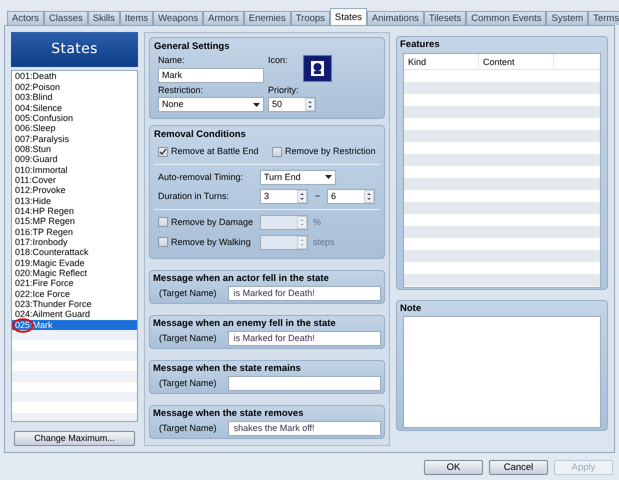  Describe the element at coordinates (395, 18) in the screenshot. I see `tab: Animations` at that location.